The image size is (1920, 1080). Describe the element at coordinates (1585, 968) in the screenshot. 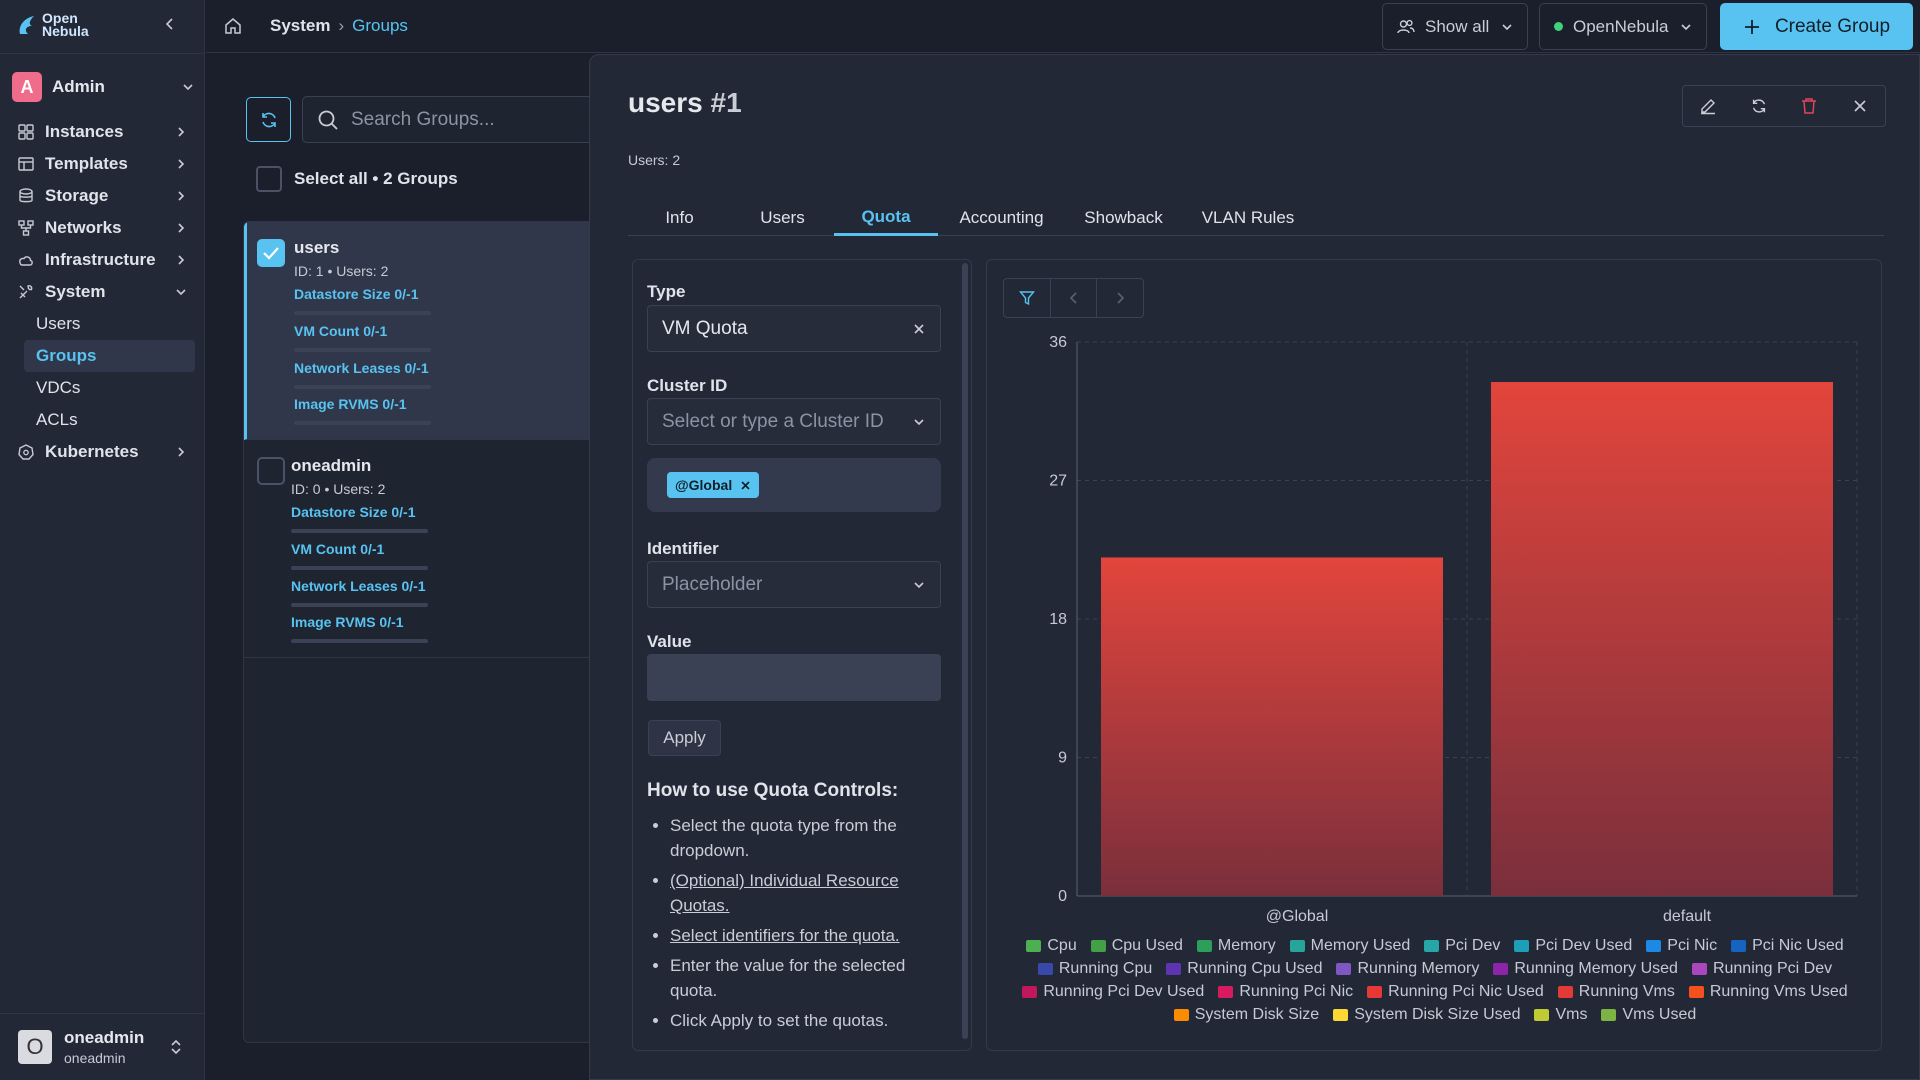

I see `legend-item: Running Memory Used` at that location.